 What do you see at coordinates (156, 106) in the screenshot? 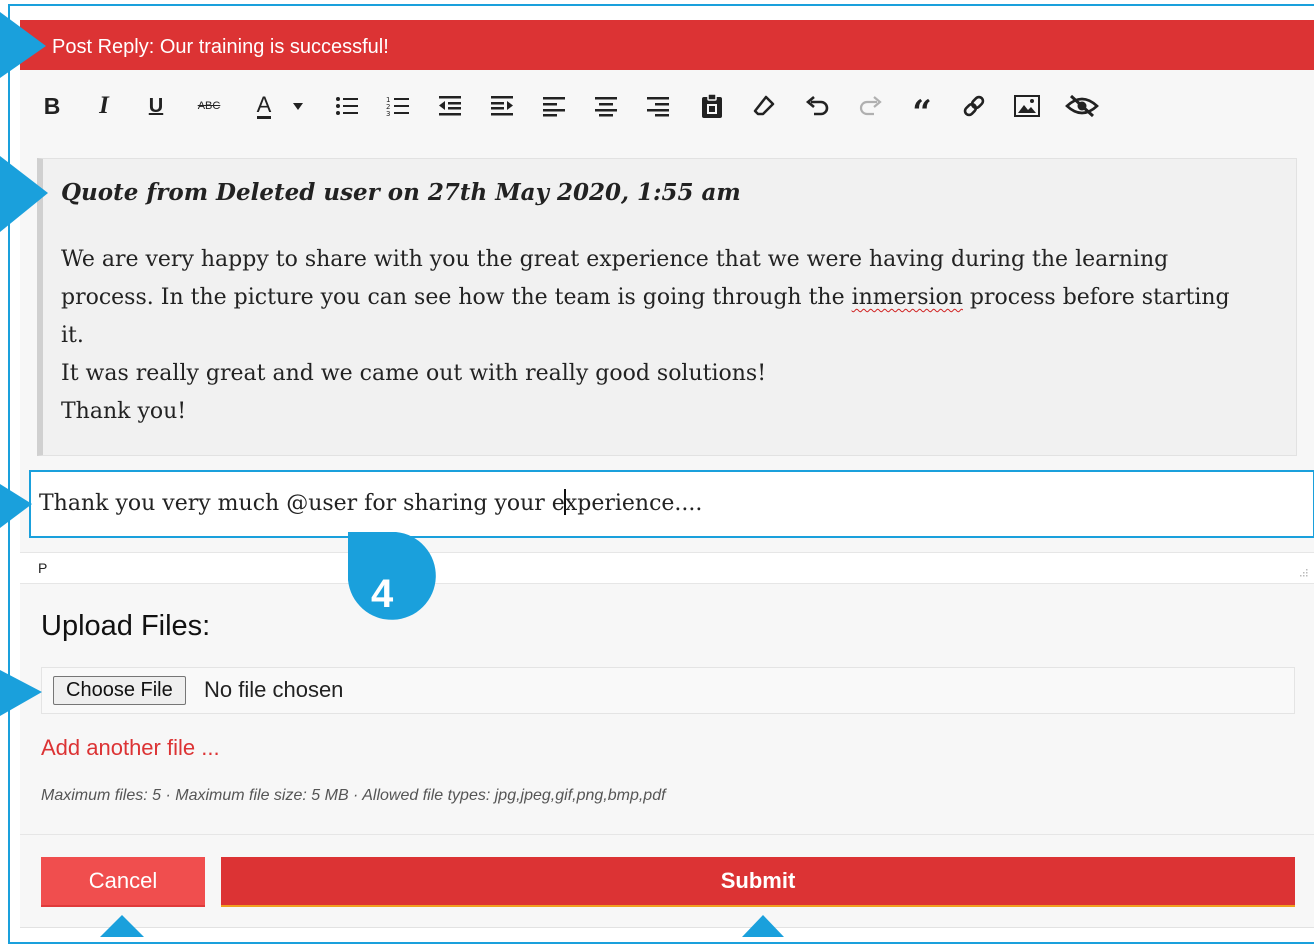
I see `underline-icon: U` at bounding box center [156, 106].